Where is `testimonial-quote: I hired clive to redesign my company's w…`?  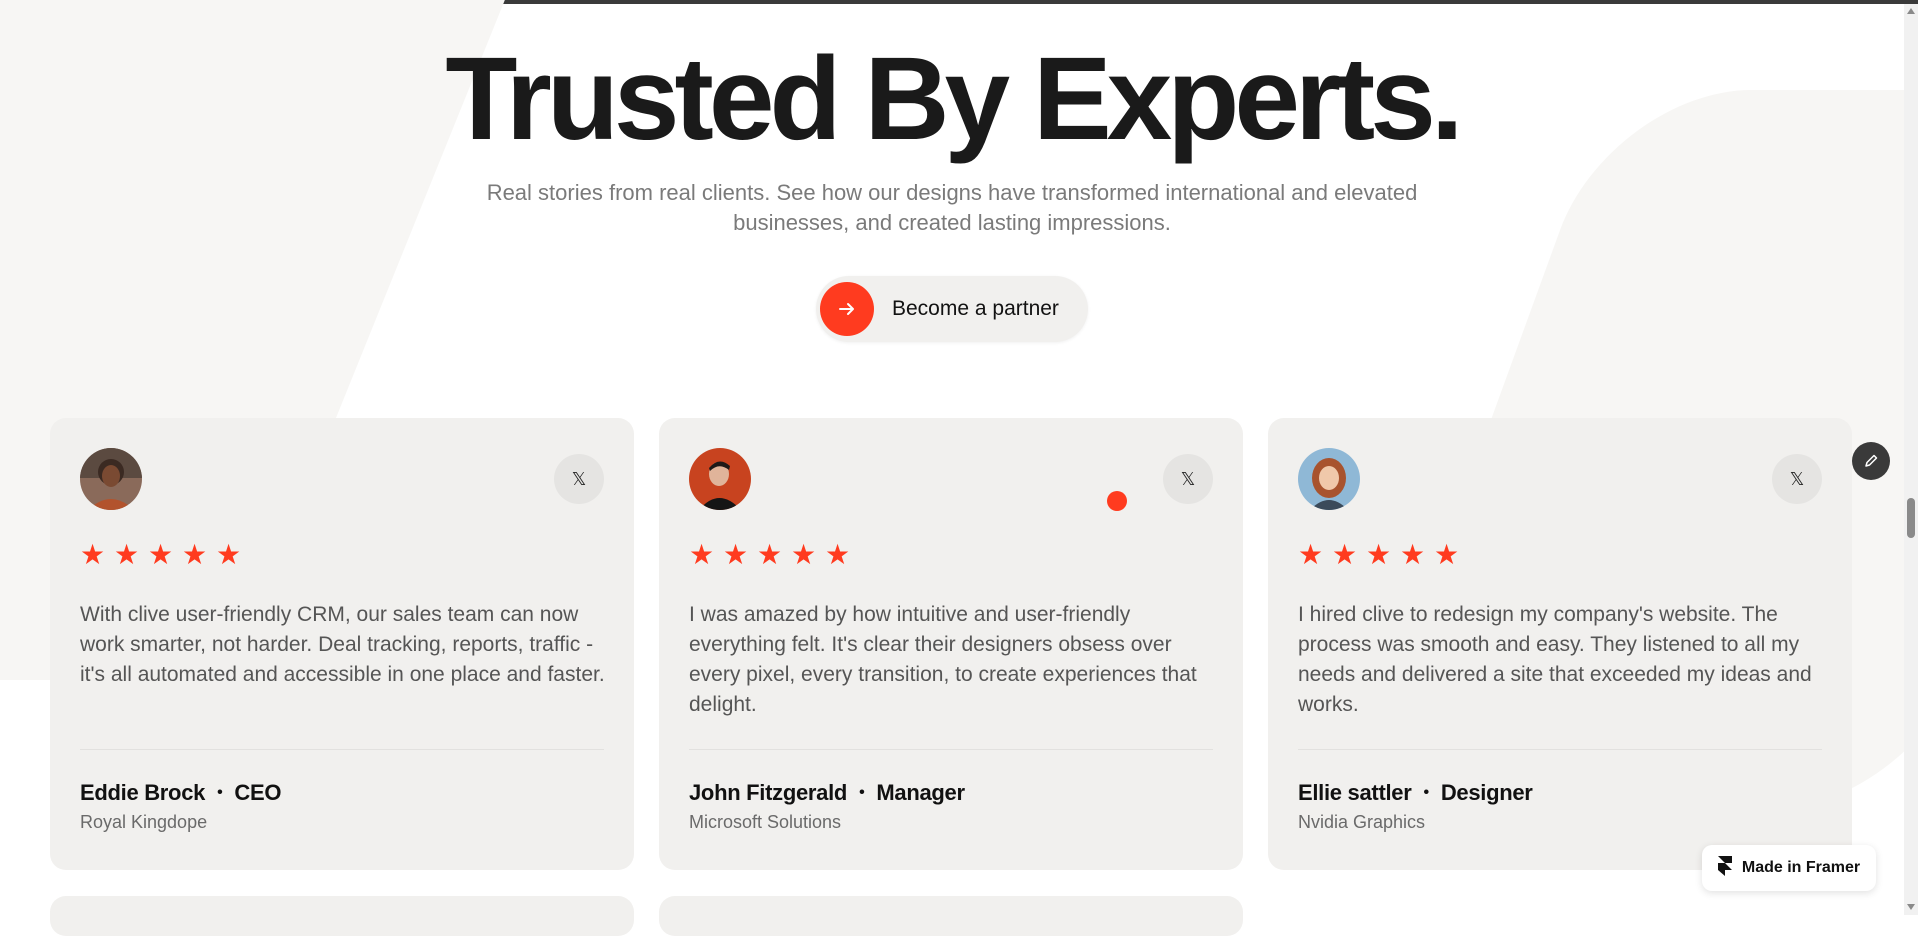 testimonial-quote: I hired clive to redesign my company's w… is located at coordinates (1555, 659).